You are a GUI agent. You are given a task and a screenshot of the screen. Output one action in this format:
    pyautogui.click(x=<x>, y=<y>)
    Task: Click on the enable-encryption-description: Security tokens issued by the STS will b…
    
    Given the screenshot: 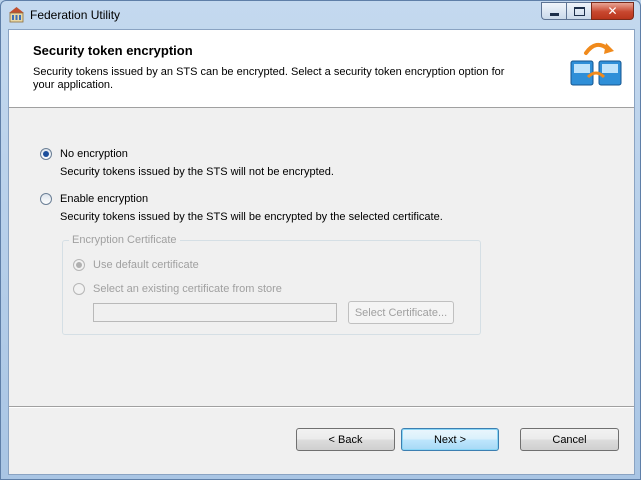 What is the action you would take?
    pyautogui.click(x=251, y=217)
    